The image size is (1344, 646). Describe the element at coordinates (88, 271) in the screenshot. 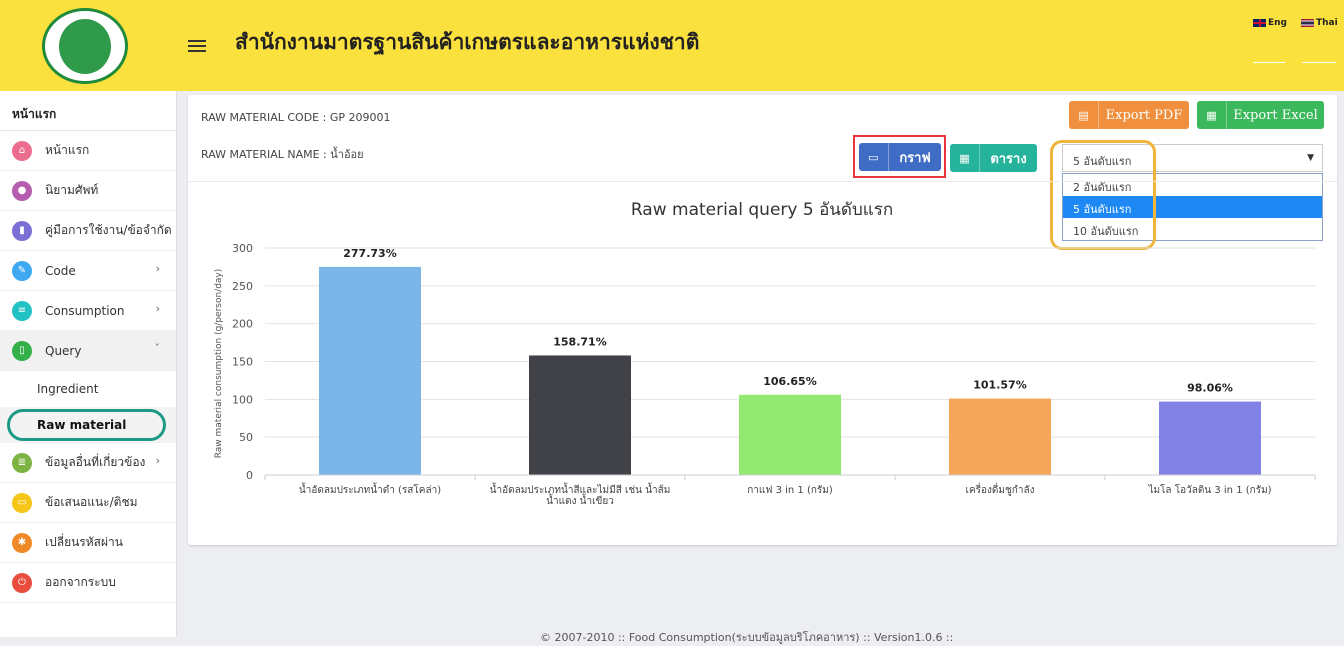

I see `sidebar-item-code: ✎ Code ›` at that location.